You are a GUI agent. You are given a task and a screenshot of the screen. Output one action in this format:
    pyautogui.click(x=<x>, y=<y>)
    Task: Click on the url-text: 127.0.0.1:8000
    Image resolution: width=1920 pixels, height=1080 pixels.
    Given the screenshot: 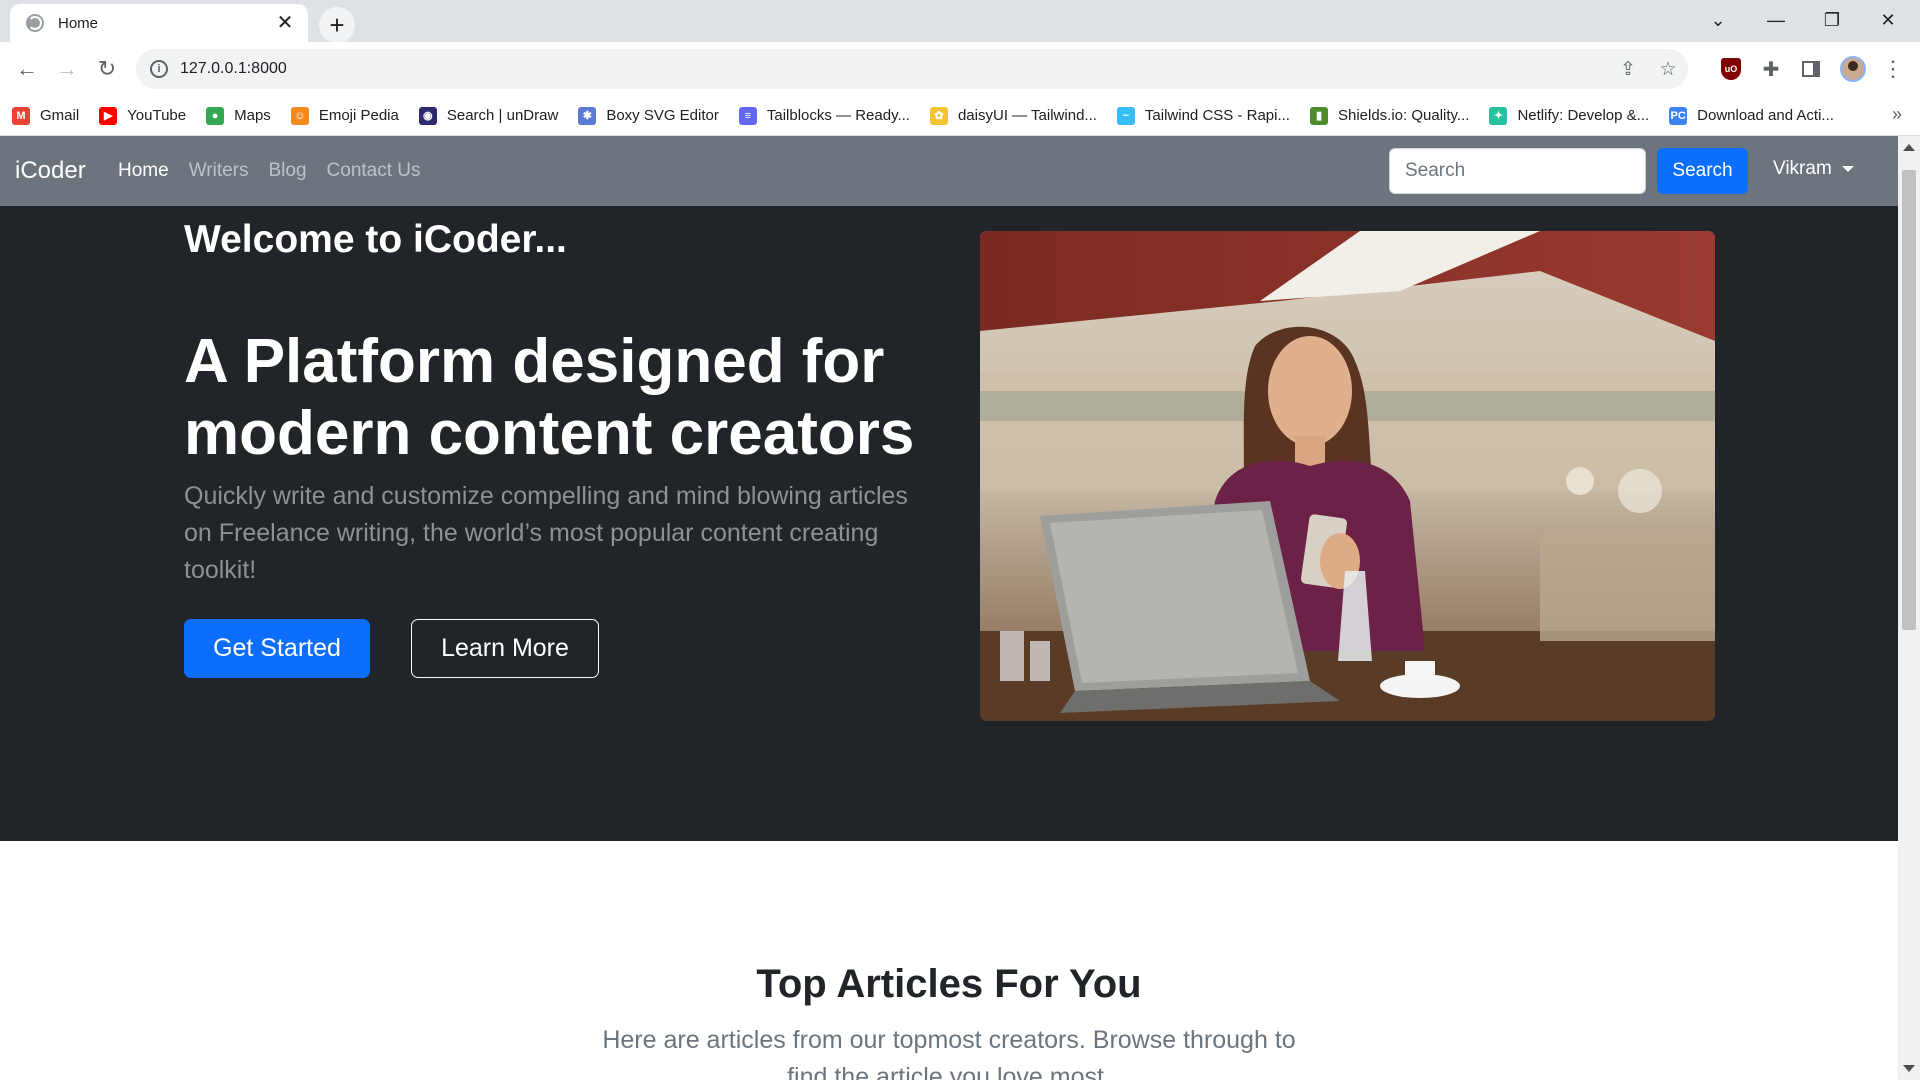 What is the action you would take?
    pyautogui.click(x=894, y=69)
    